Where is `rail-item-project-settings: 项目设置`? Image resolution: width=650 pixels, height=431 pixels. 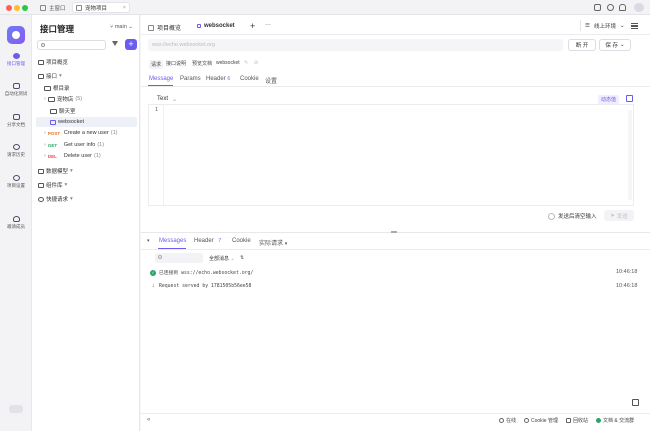
rail-item-project-settings: 项目设置 is located at coordinates (16, 182).